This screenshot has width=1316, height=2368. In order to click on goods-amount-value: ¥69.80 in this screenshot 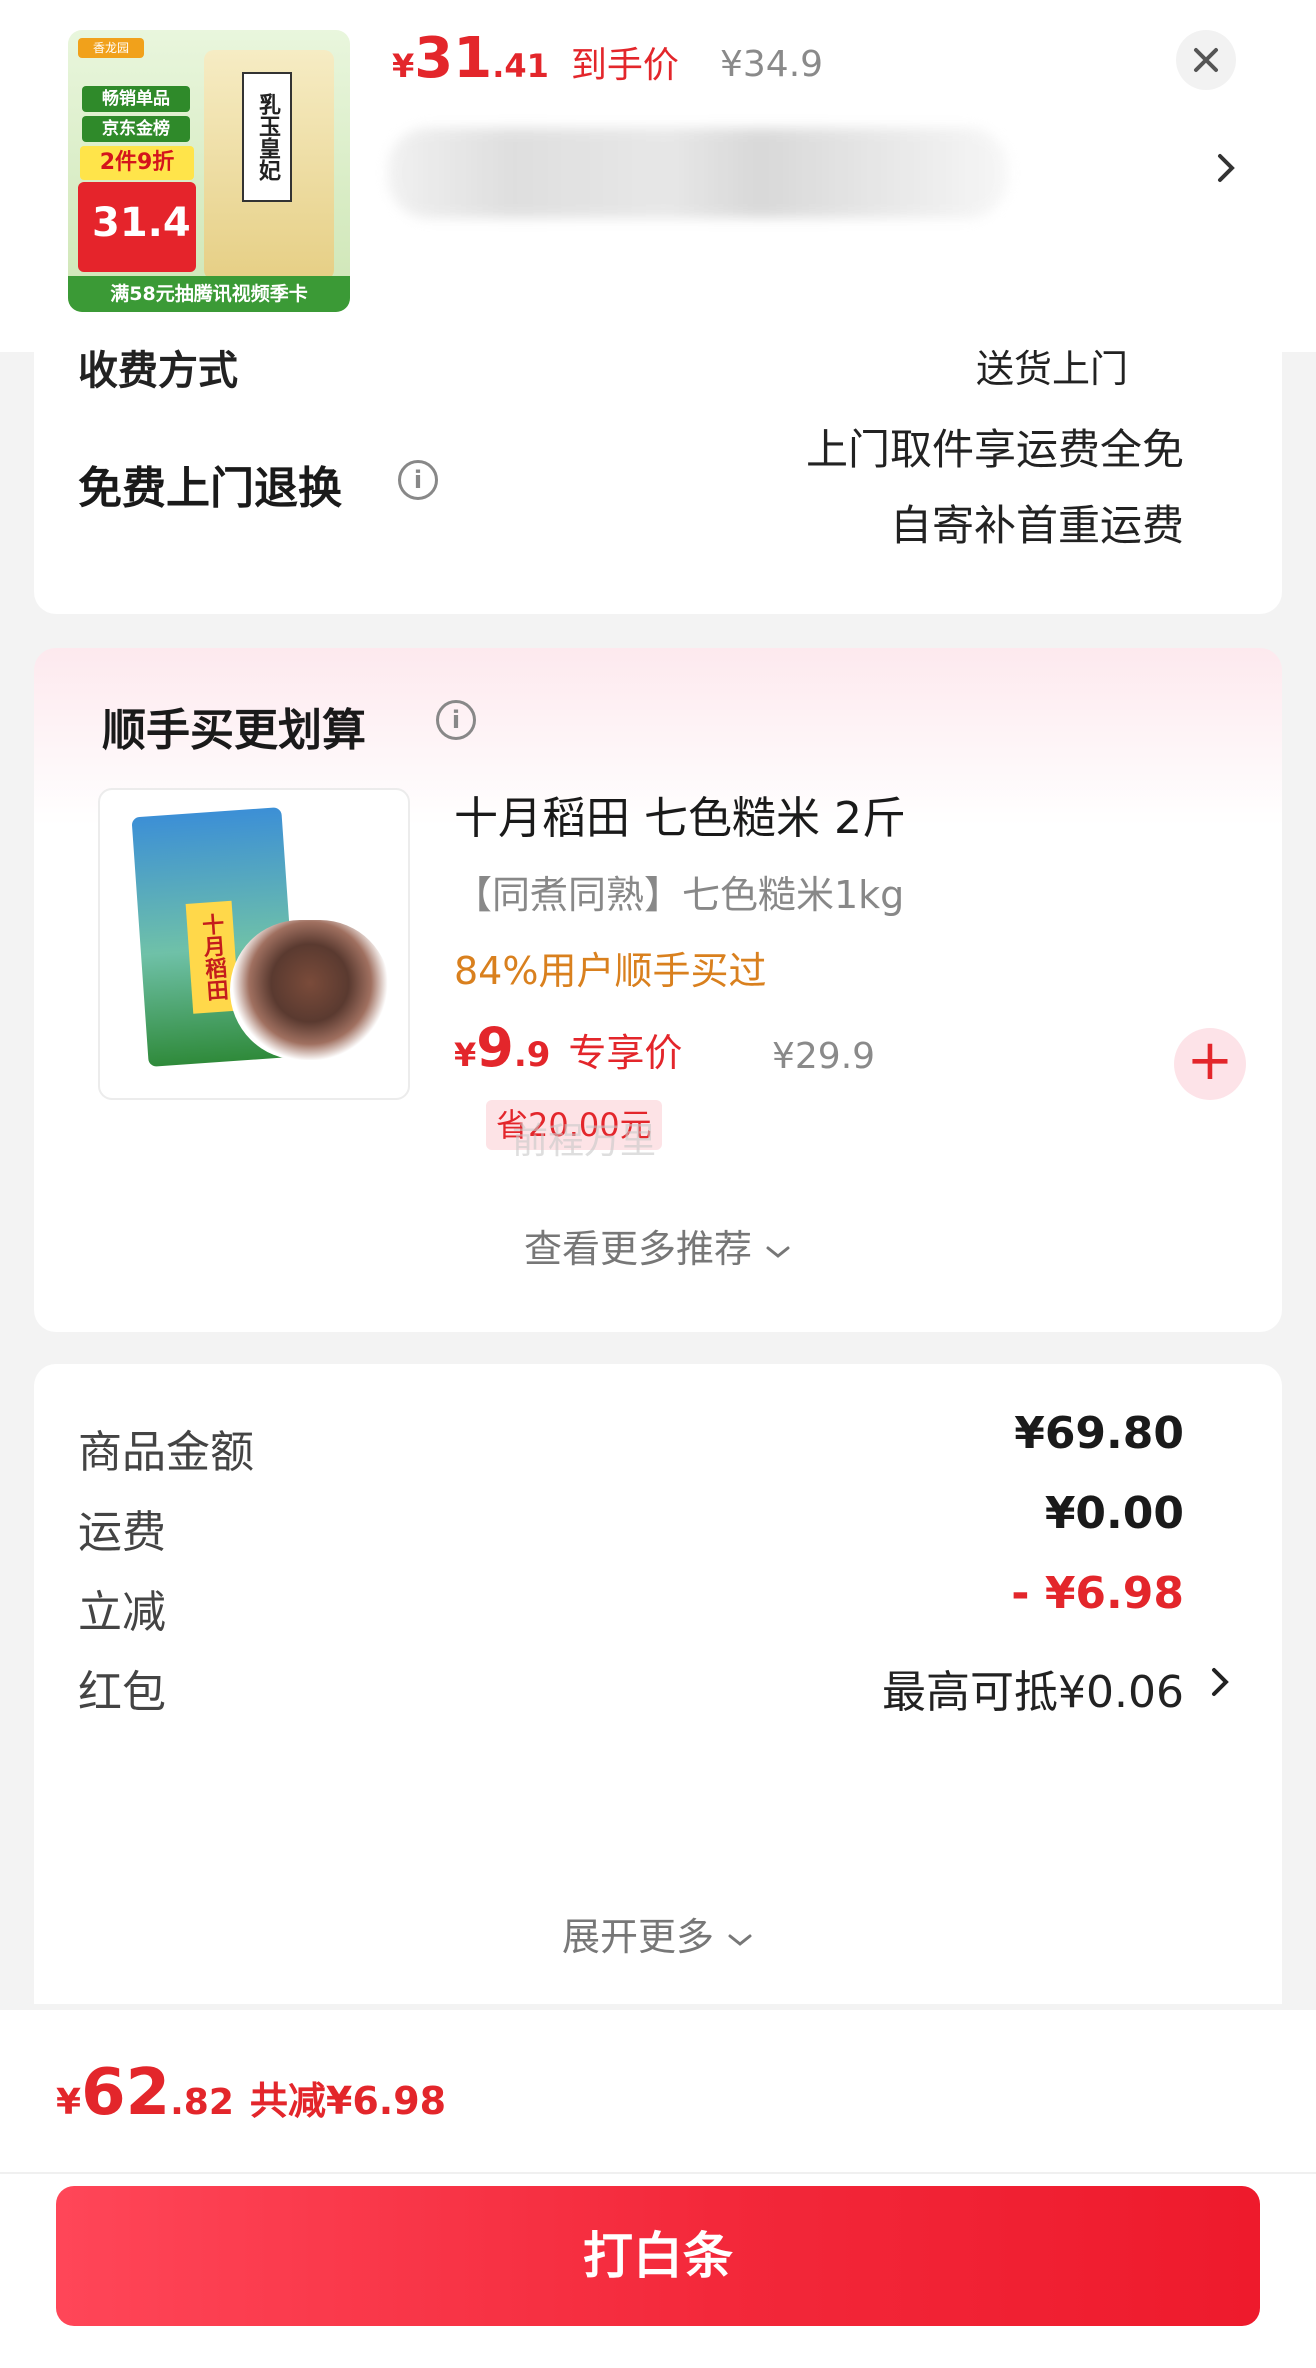, I will do `click(1099, 1433)`.